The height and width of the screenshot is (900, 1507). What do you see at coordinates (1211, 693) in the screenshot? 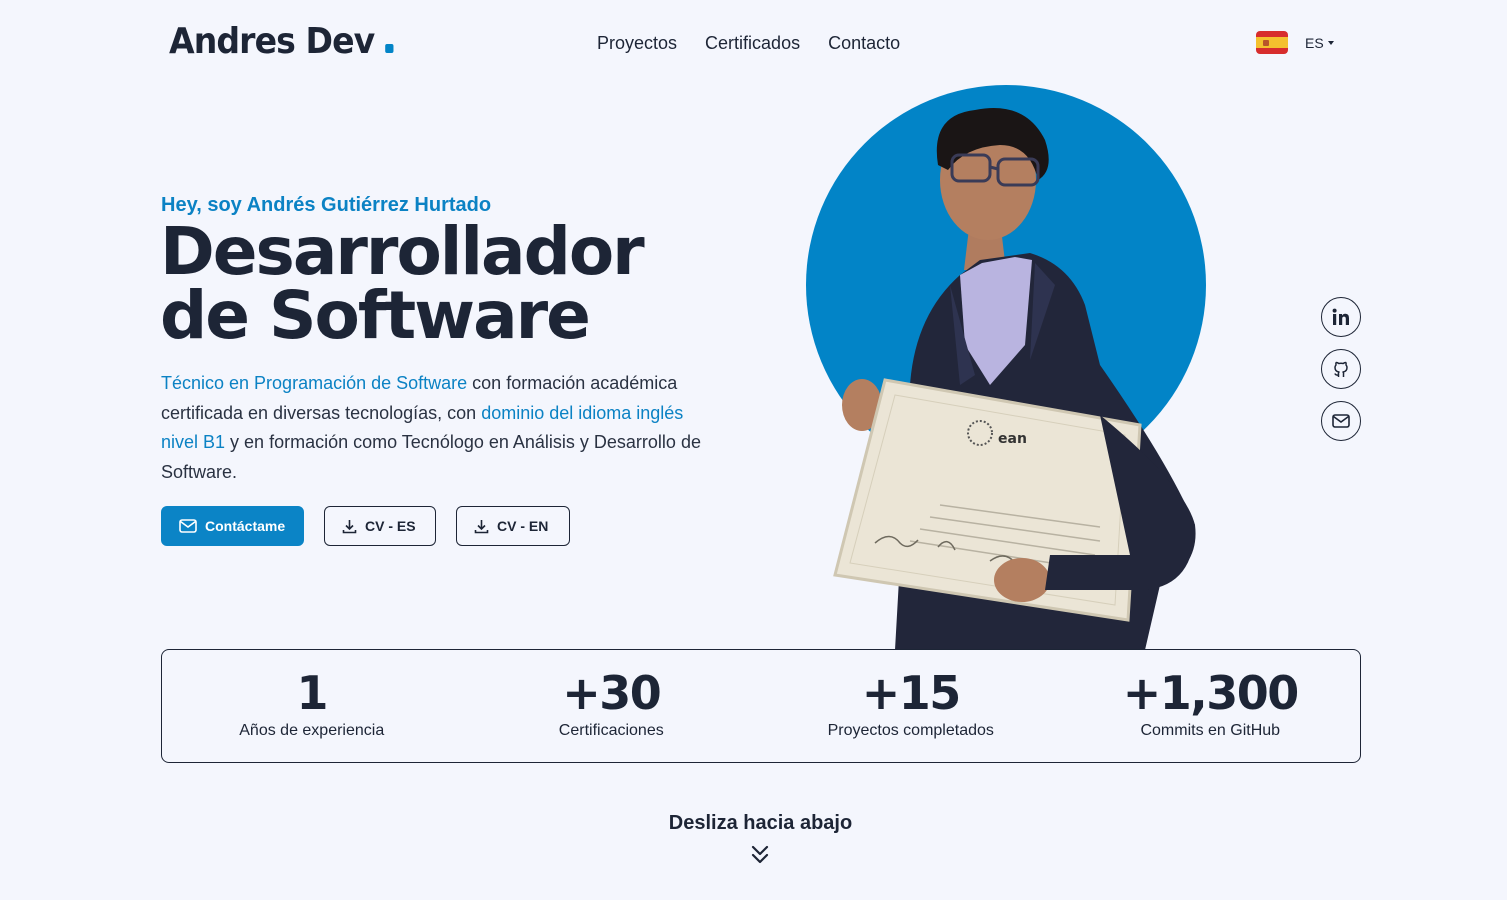
I see `stat-value: +1,300` at bounding box center [1211, 693].